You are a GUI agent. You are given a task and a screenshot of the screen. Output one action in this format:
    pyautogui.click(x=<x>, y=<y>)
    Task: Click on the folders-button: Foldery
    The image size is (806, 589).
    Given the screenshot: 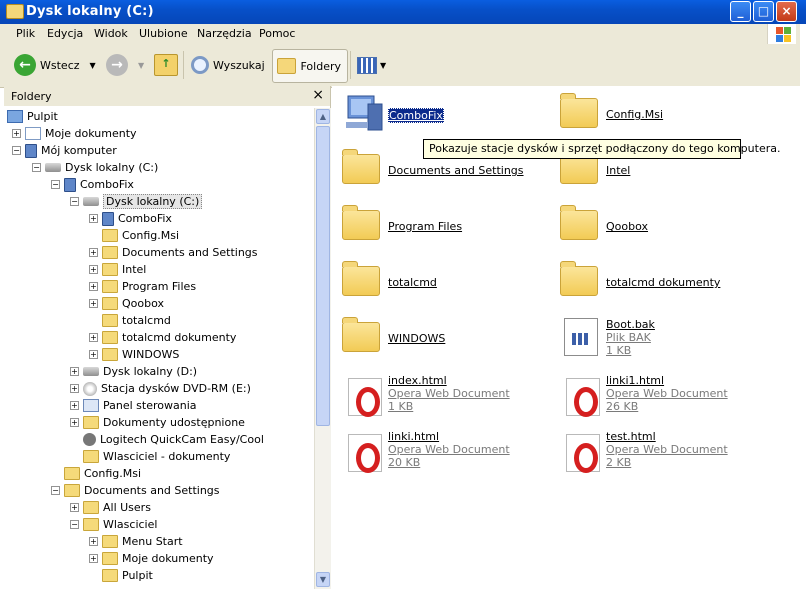 What is the action you would take?
    pyautogui.click(x=310, y=66)
    